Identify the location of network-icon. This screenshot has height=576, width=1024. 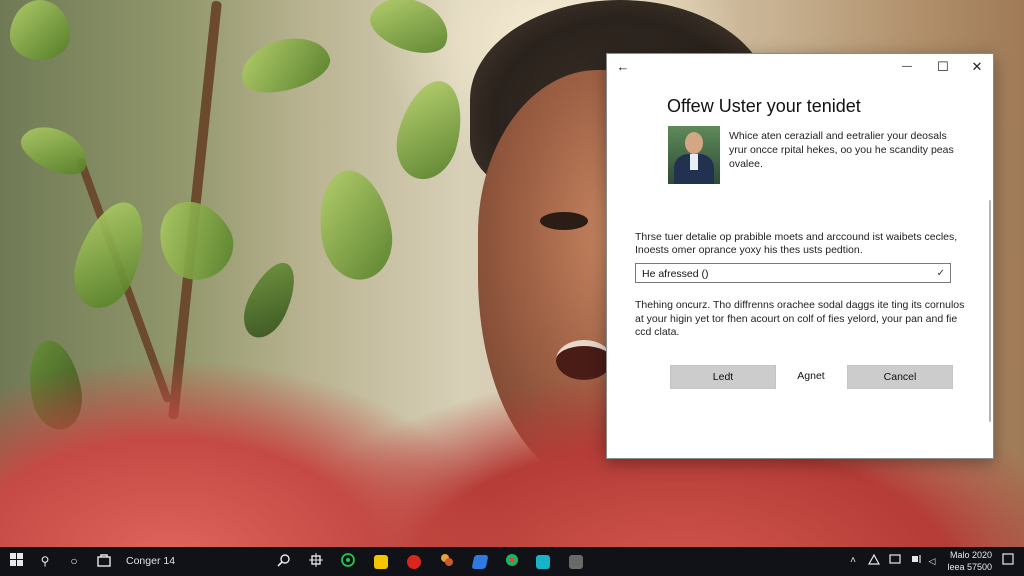
(874, 561).